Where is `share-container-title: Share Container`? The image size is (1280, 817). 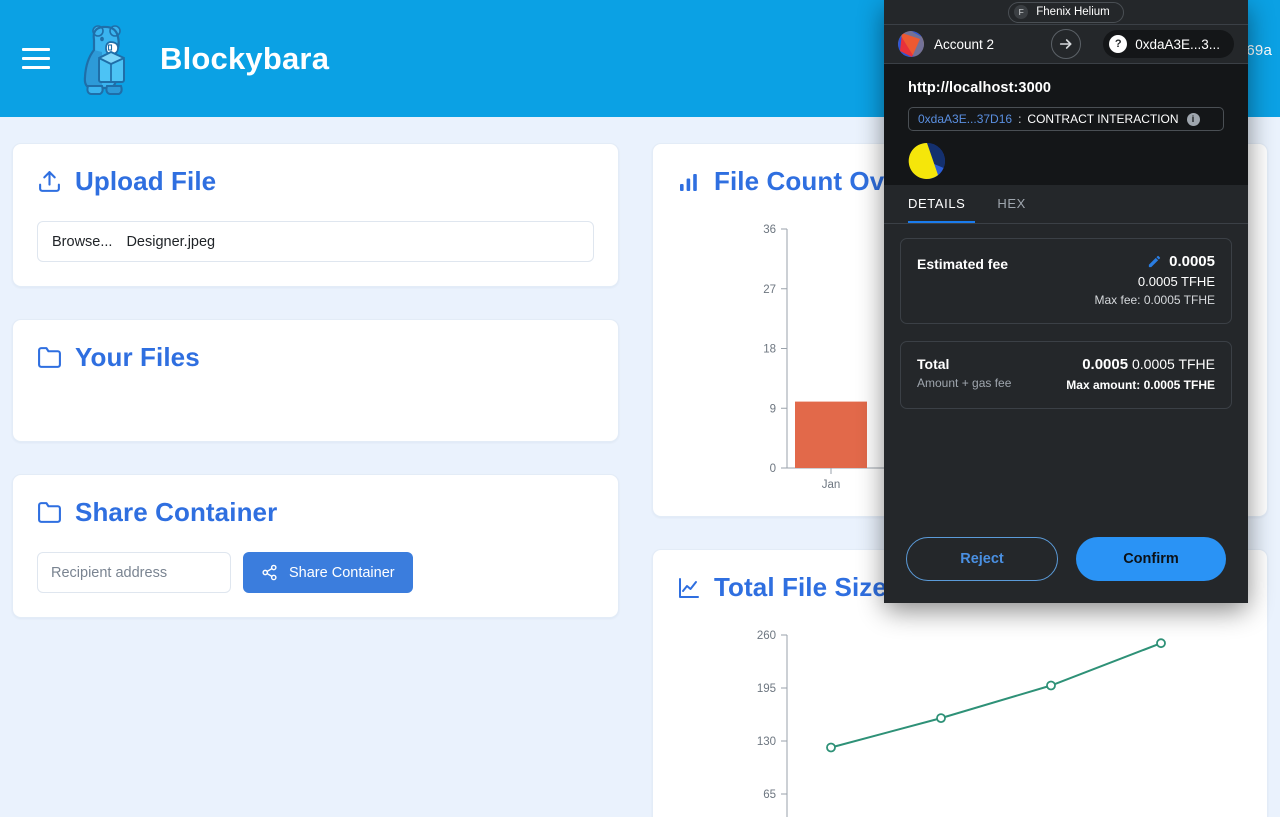 share-container-title: Share Container is located at coordinates (315, 512).